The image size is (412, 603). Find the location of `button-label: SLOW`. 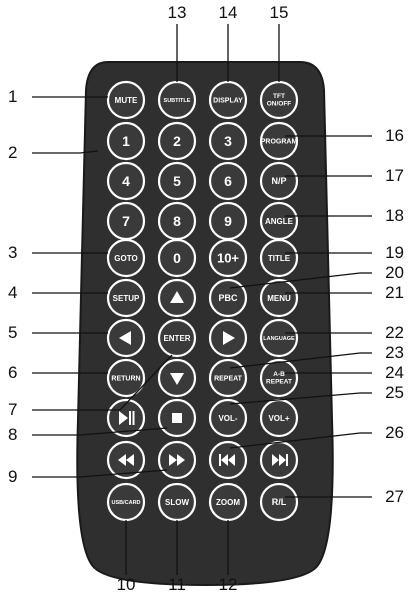

button-label: SLOW is located at coordinates (177, 502).